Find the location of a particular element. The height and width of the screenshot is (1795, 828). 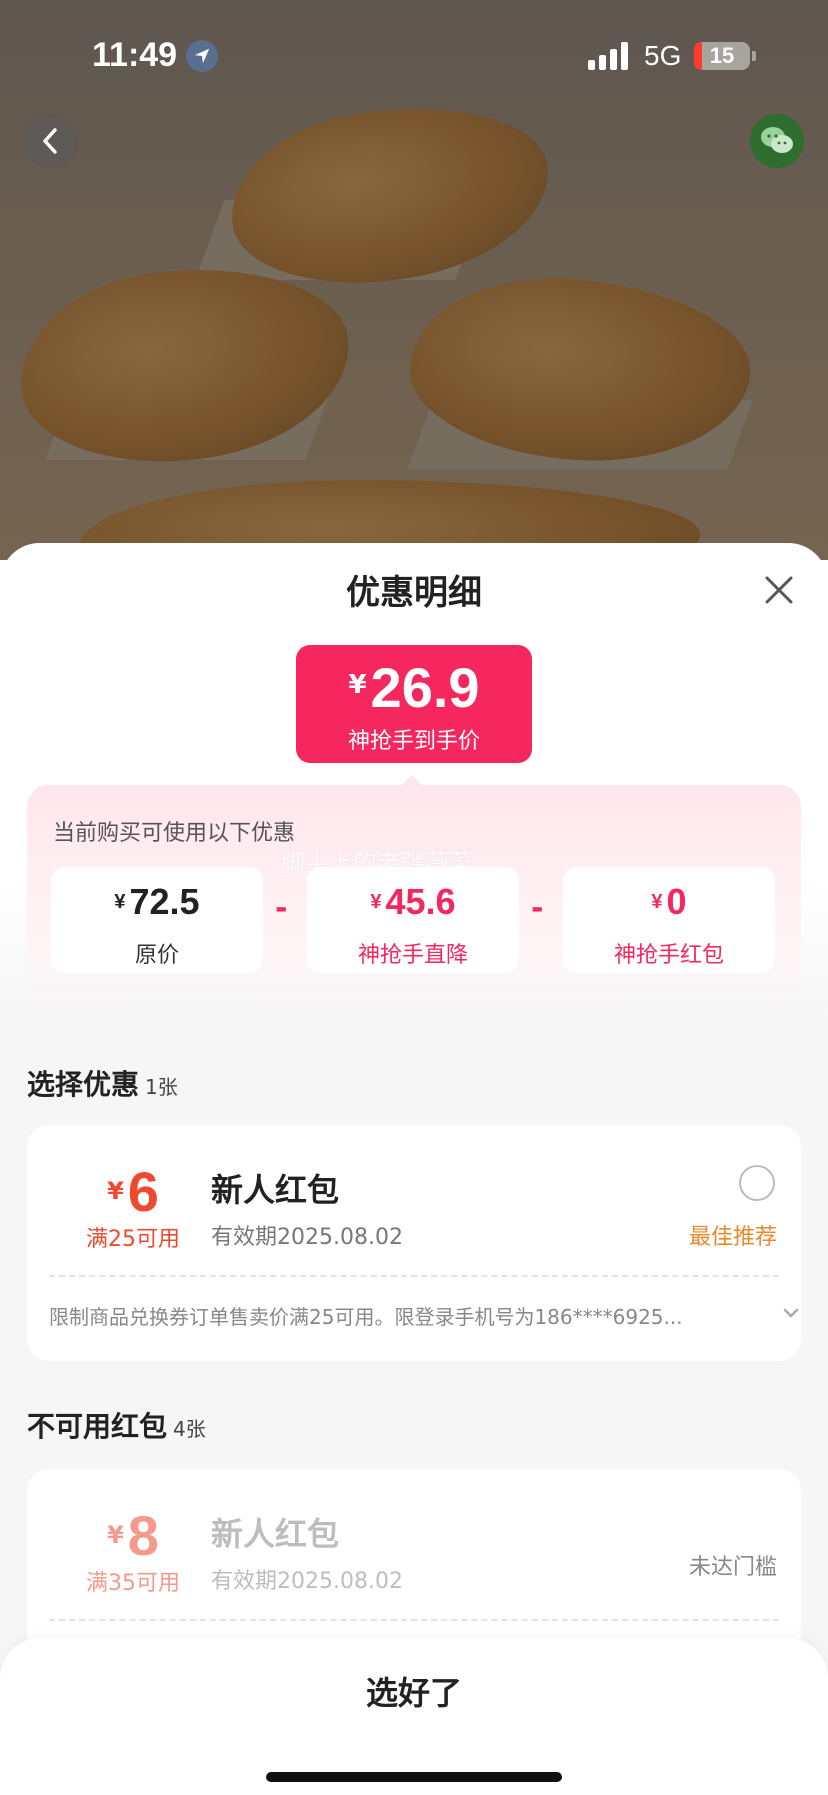

original-price-value: 72.5 is located at coordinates (164, 901).